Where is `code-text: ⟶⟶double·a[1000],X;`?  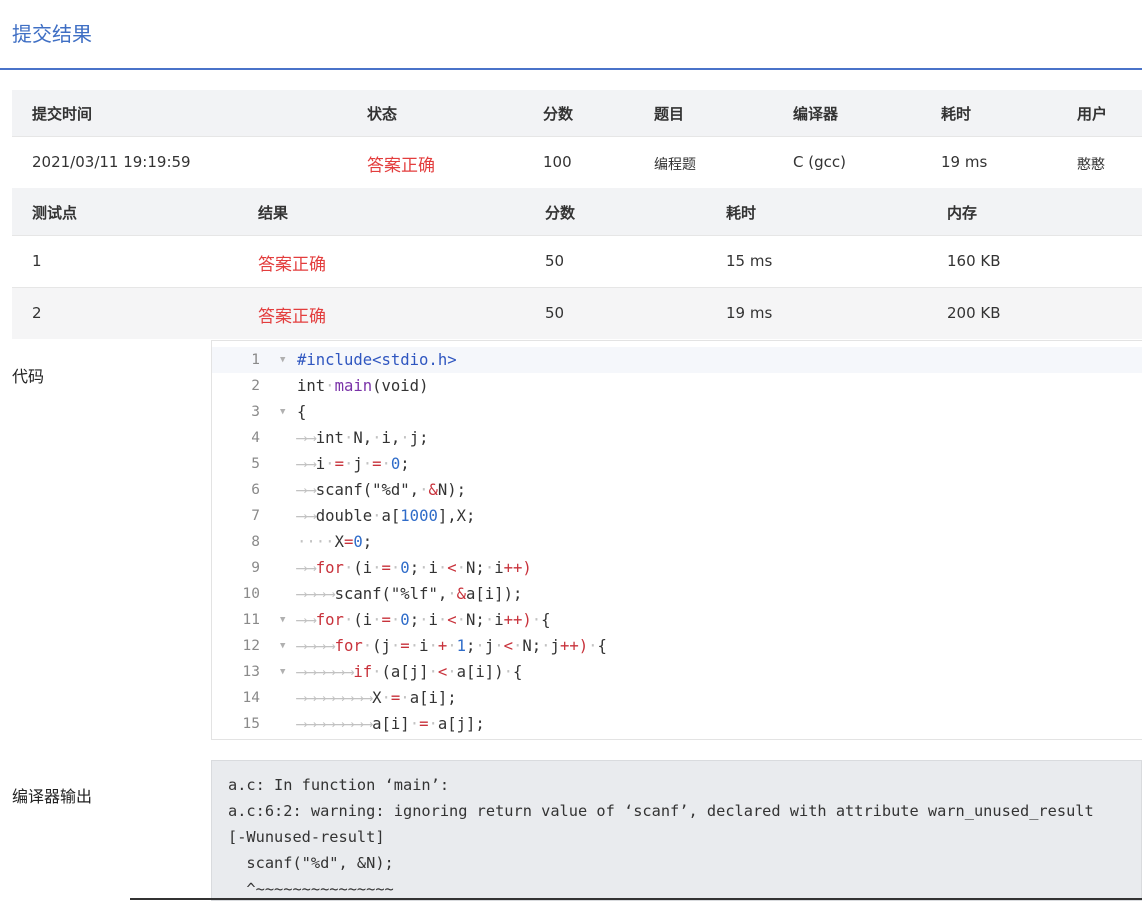 code-text: ⟶⟶double·a[1000],X; is located at coordinates (386, 516).